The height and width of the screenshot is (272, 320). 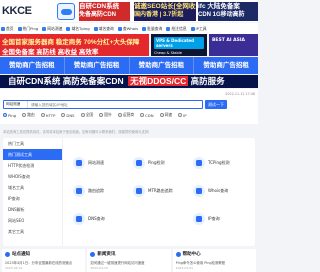 I want to click on ad-line: 诚邀SEO站长[全网收录], so click(x=165, y=6).